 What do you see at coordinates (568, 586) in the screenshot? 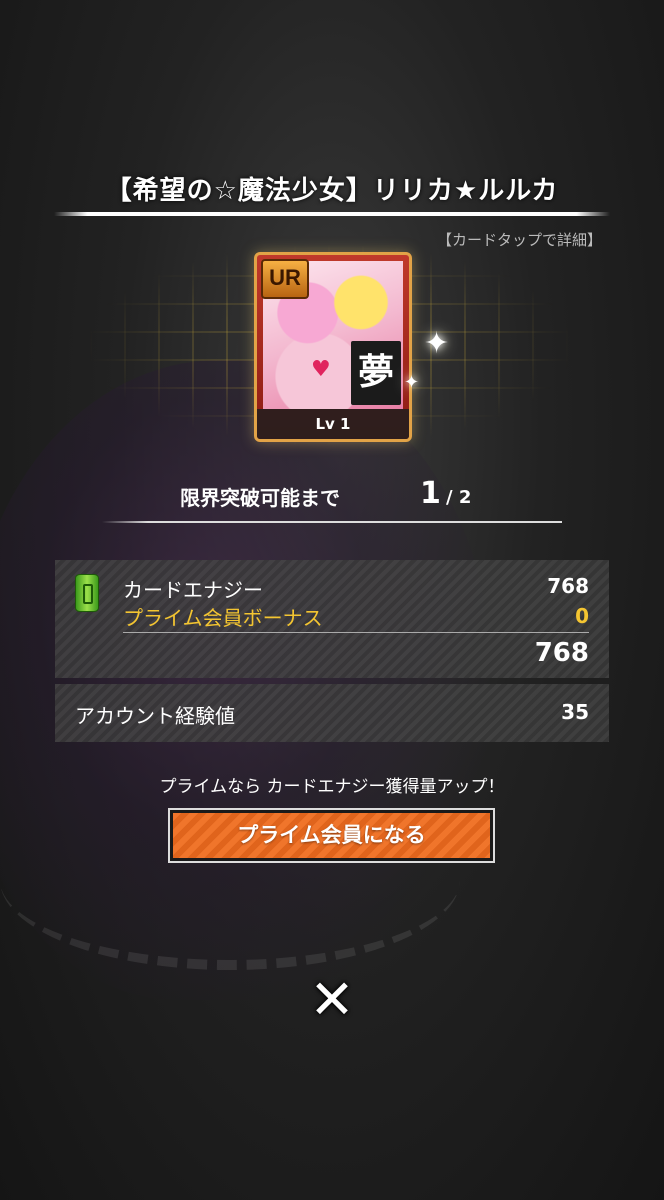
I see `card-energy-value: 768` at bounding box center [568, 586].